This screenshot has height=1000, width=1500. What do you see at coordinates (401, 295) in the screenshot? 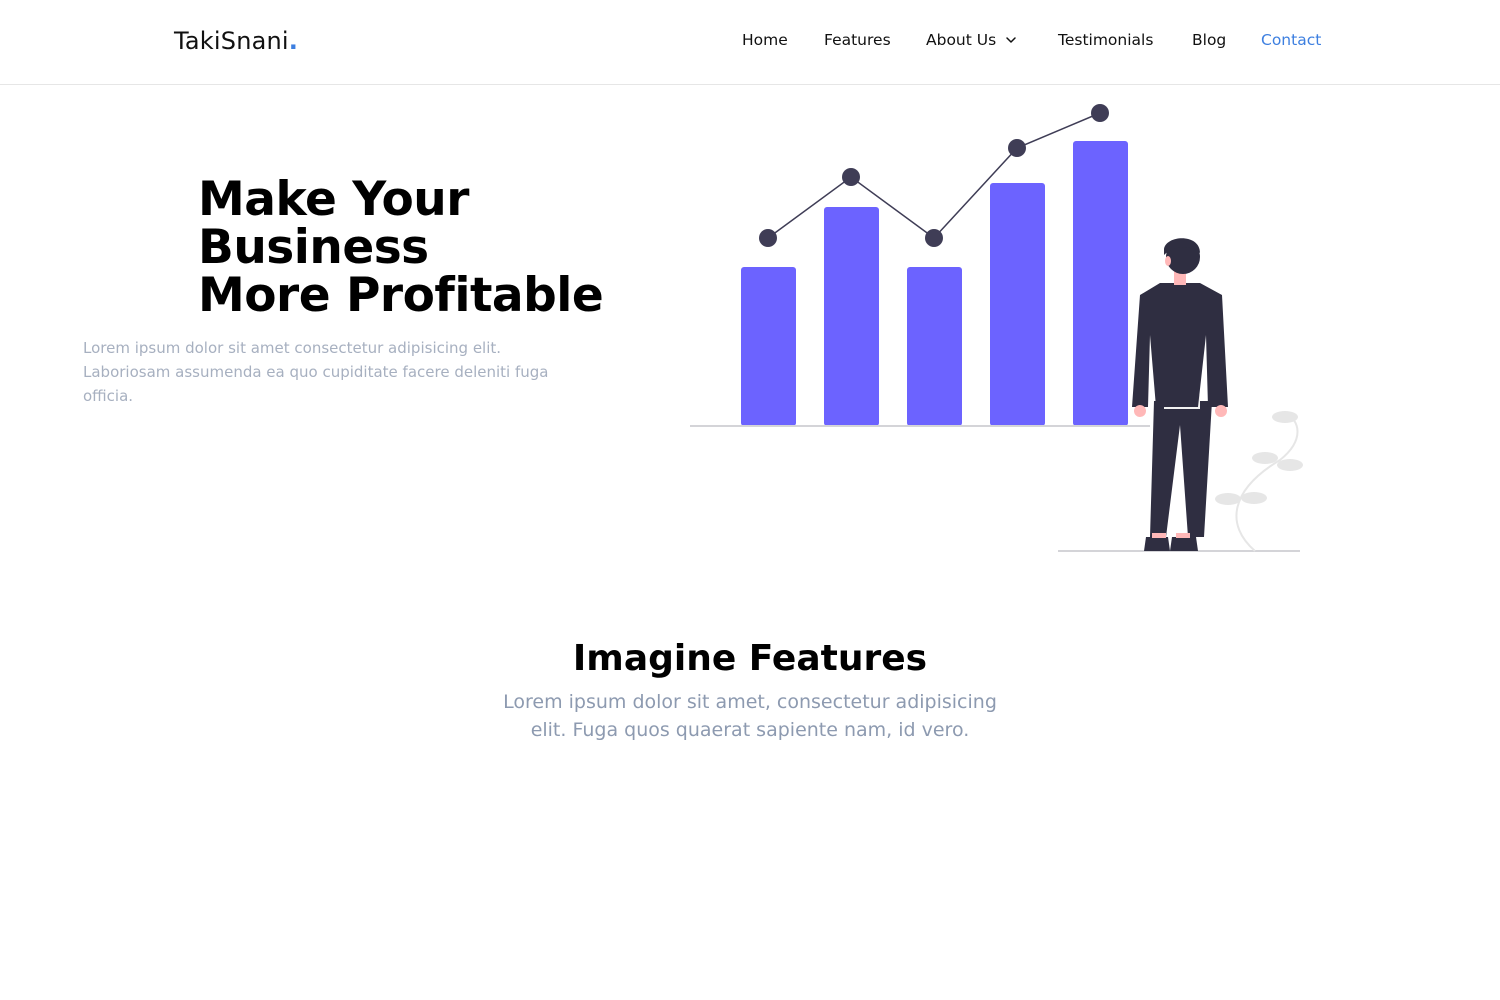
I see `hero-title-line: More Profitable` at bounding box center [401, 295].